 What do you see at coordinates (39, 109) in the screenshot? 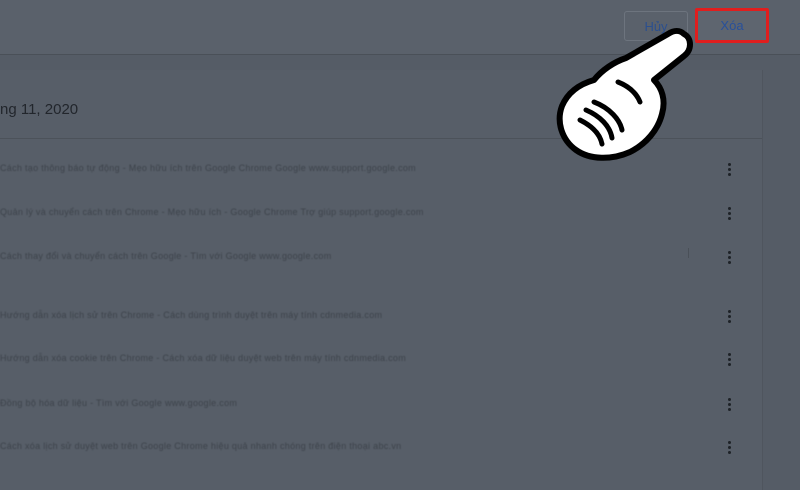
I see `history-date: ng 11, 2020` at bounding box center [39, 109].